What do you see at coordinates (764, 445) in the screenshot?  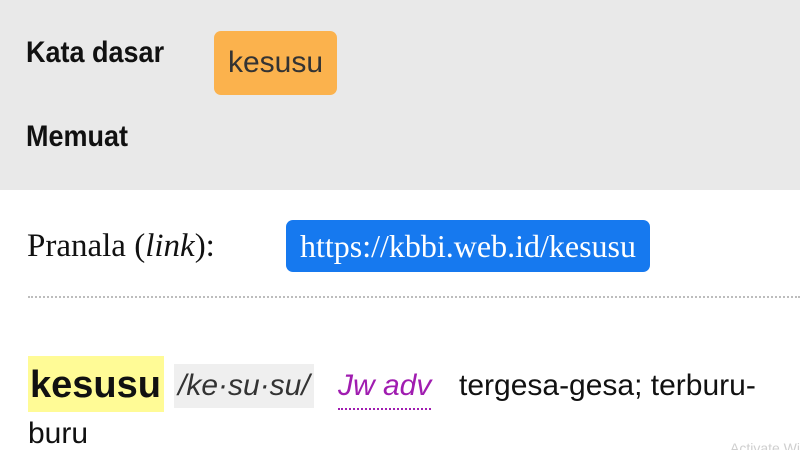 I see `windows-activation-watermark: Activate Wi` at bounding box center [764, 445].